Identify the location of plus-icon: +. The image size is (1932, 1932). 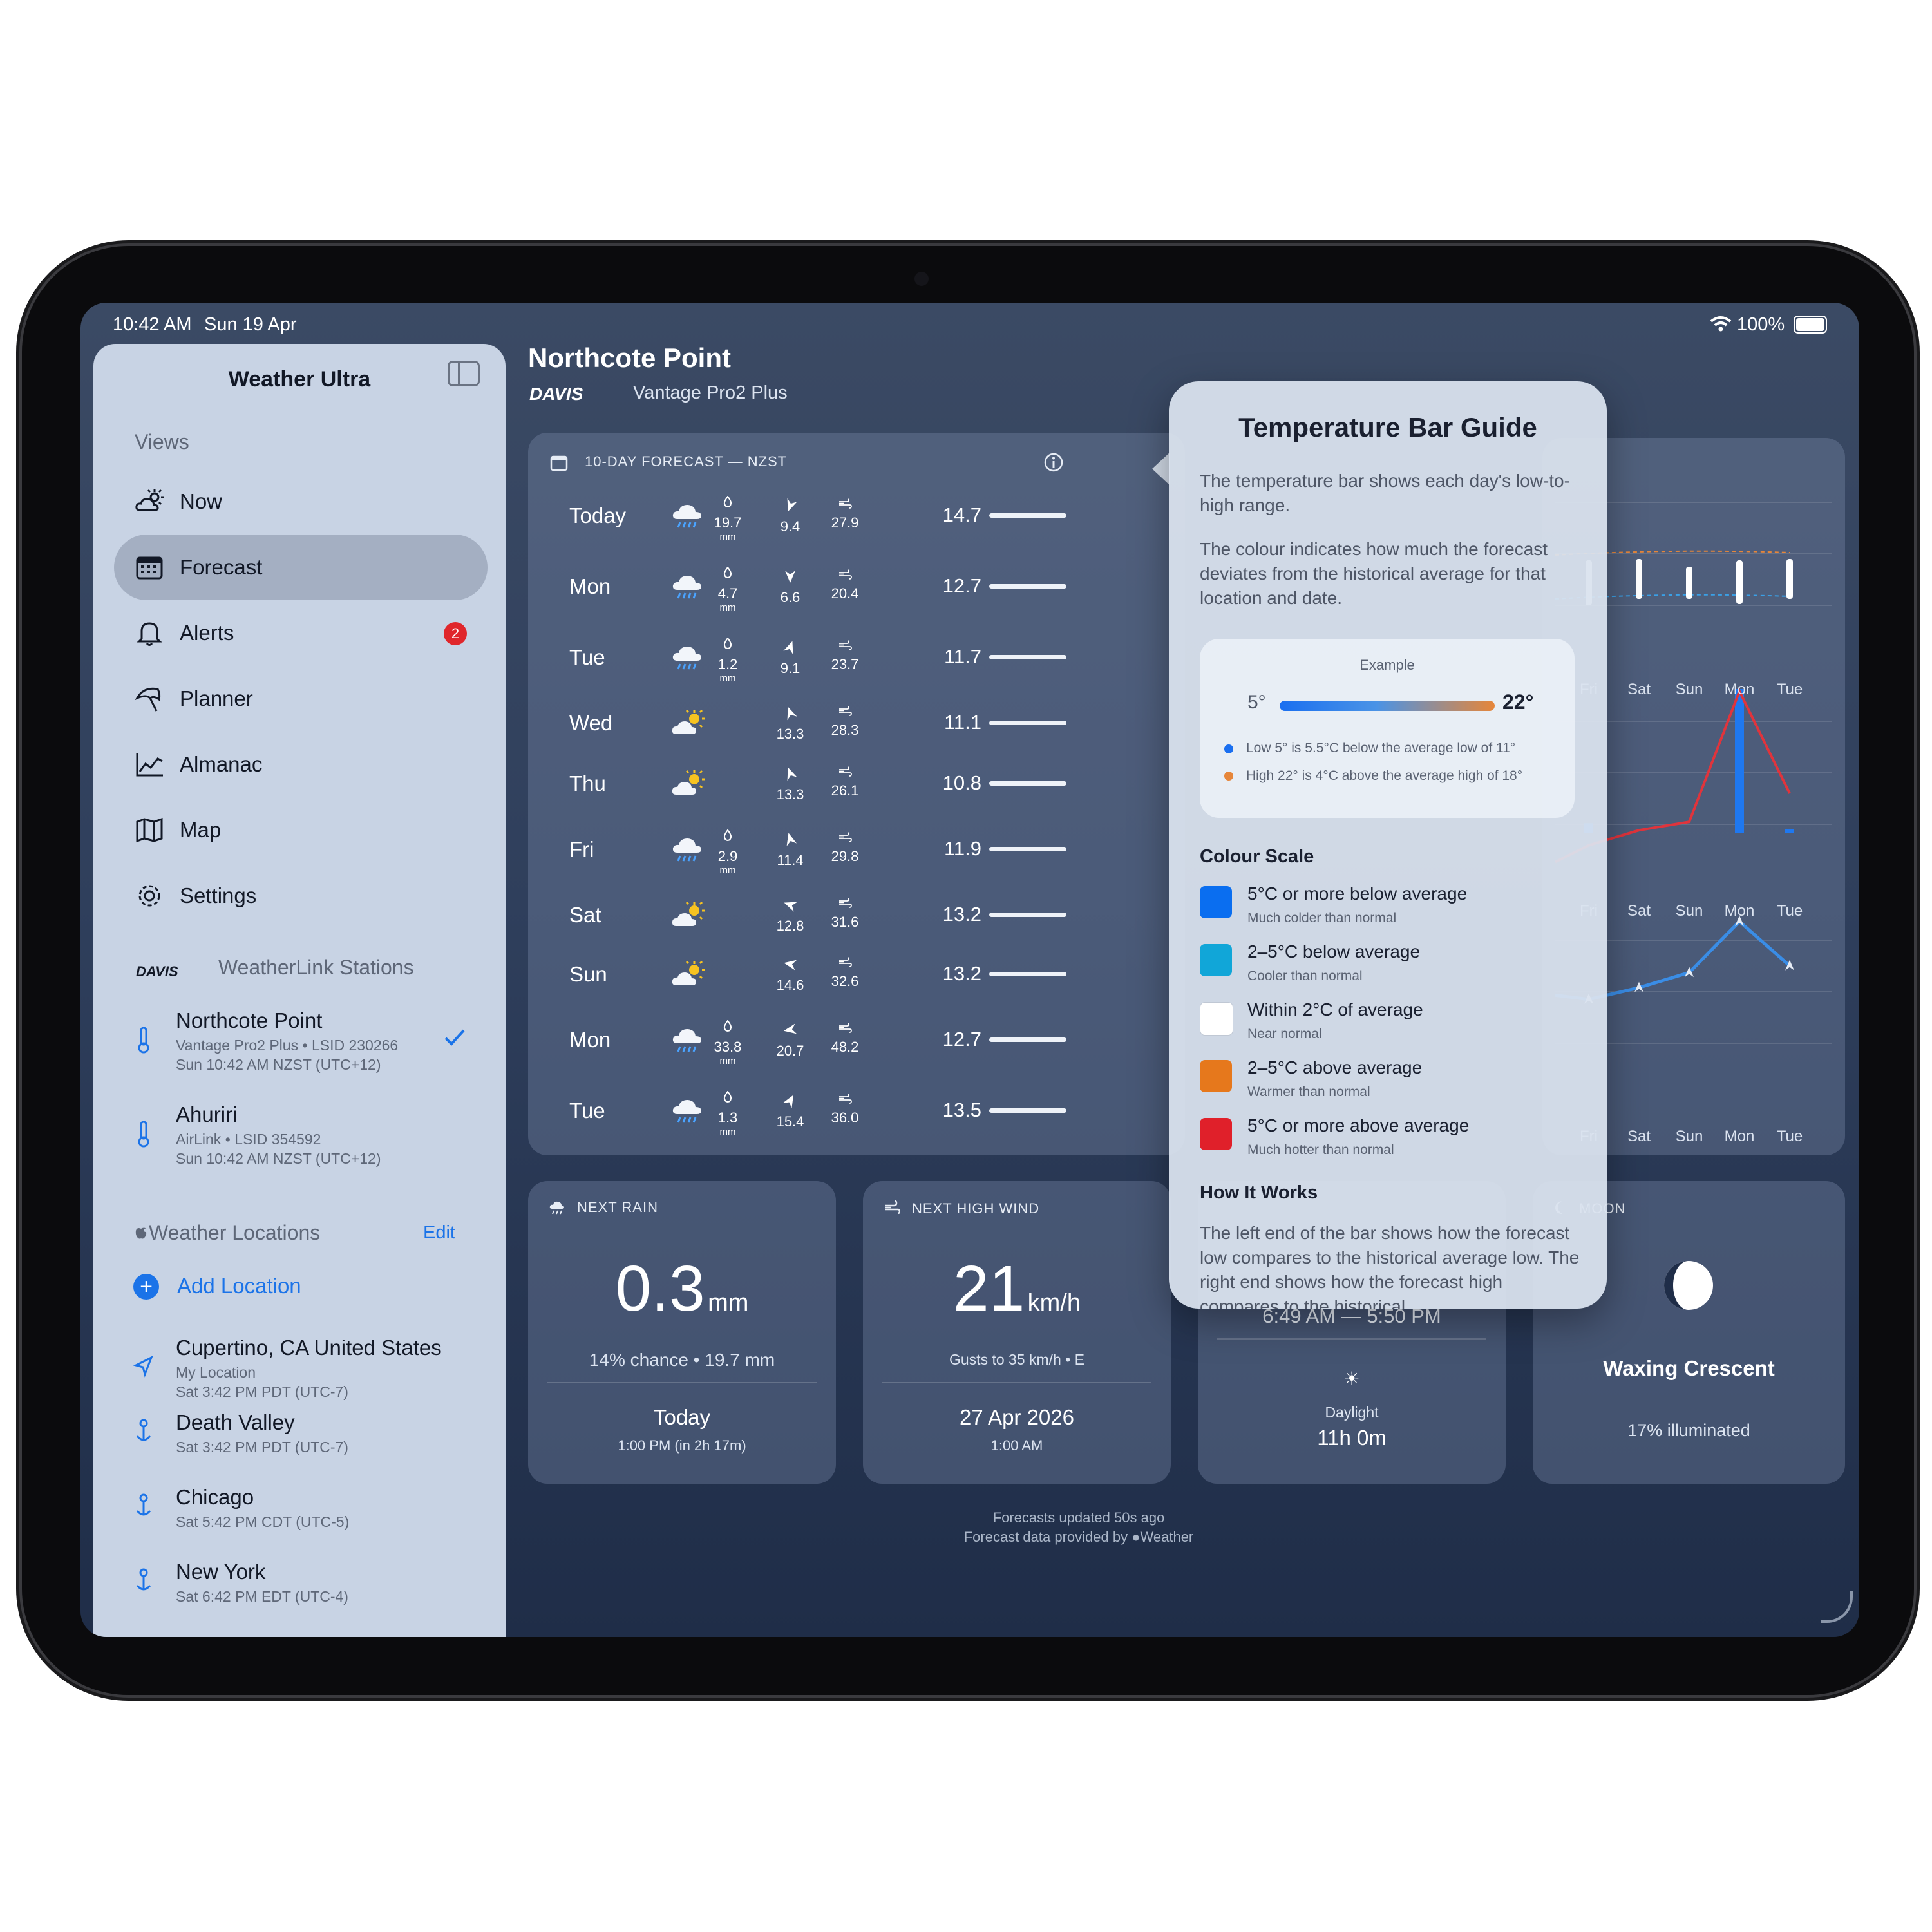
(146, 1287).